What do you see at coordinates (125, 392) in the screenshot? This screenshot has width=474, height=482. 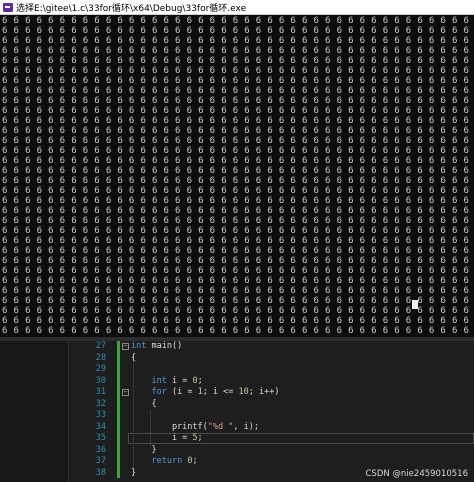 I see `fold-for-icon: −` at bounding box center [125, 392].